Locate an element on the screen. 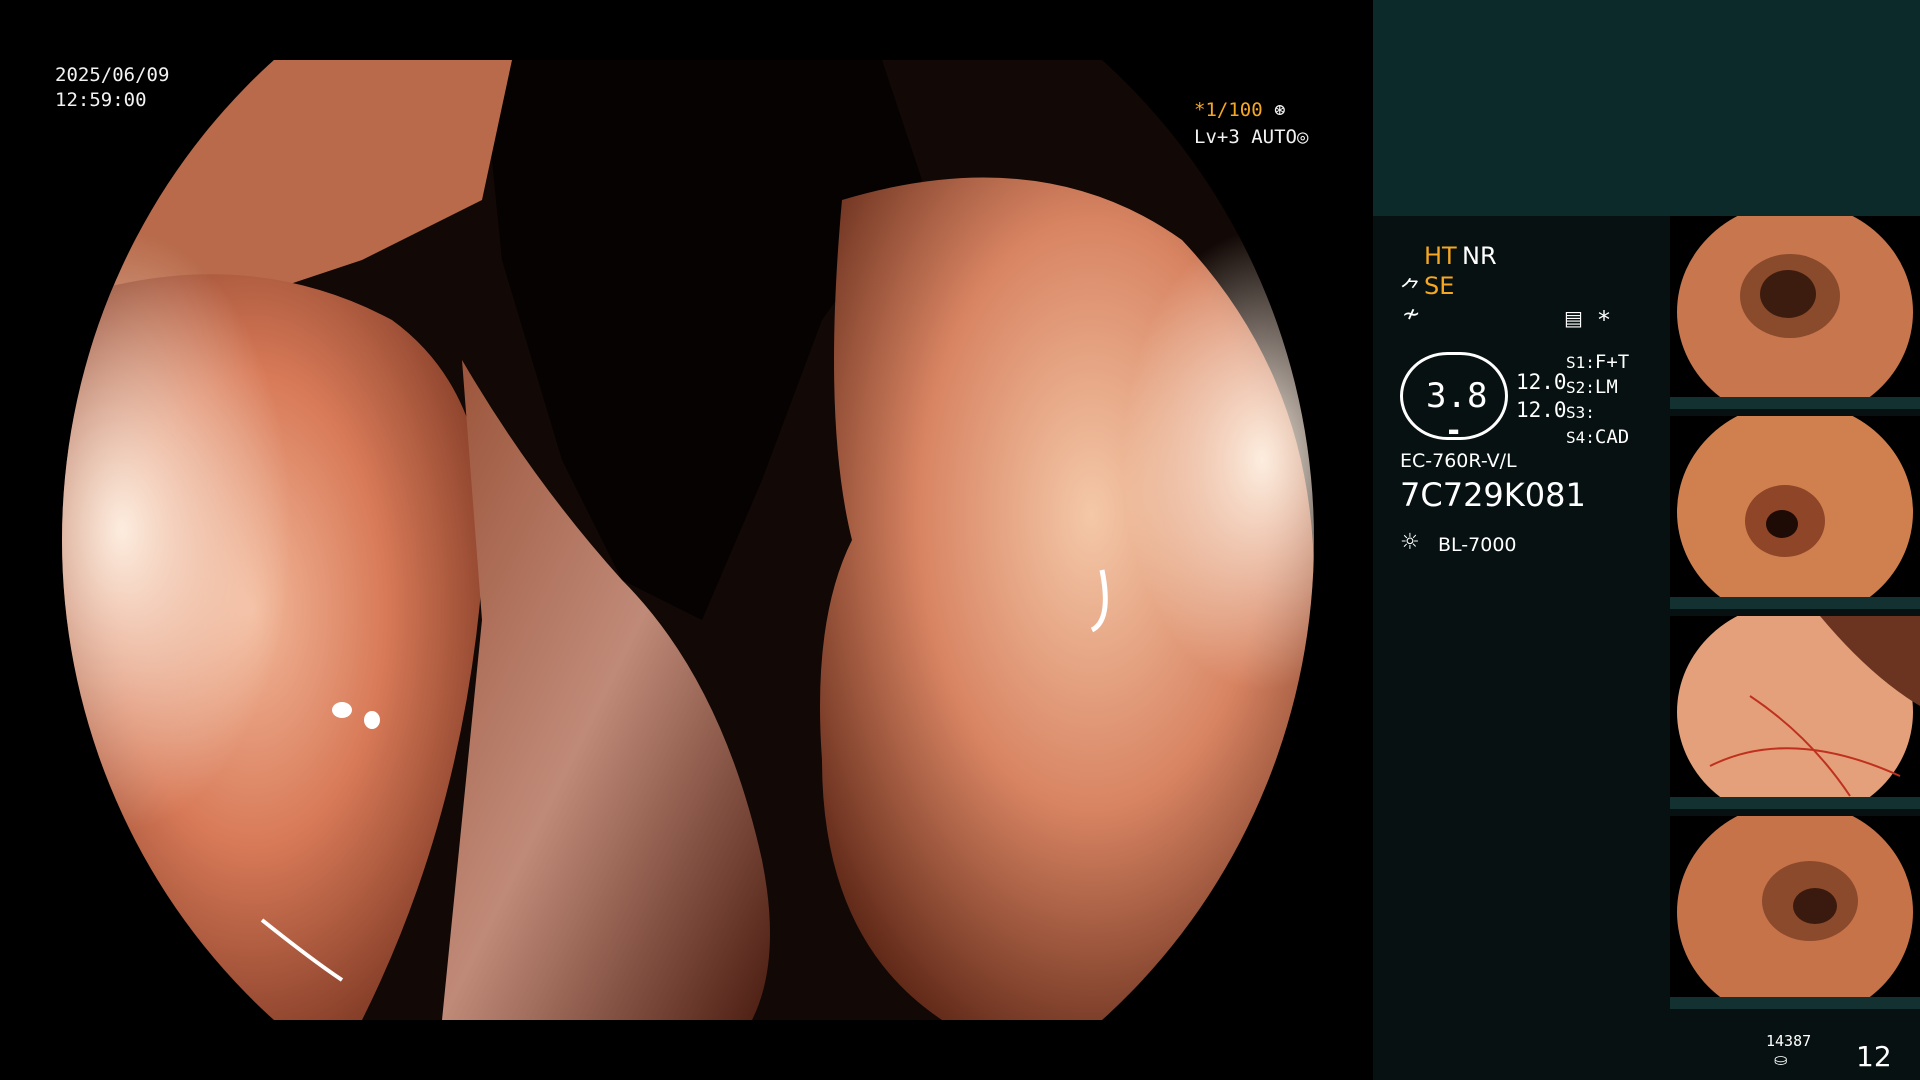 The image size is (1920, 1080). switch-value: LM is located at coordinates (1606, 387).